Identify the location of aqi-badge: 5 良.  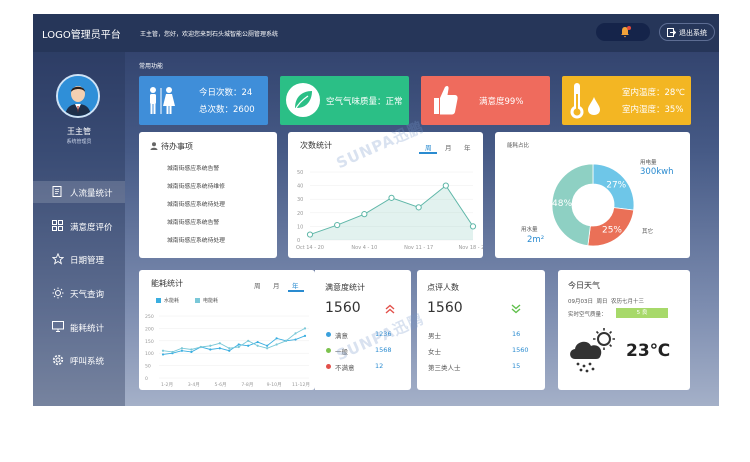
(642, 313).